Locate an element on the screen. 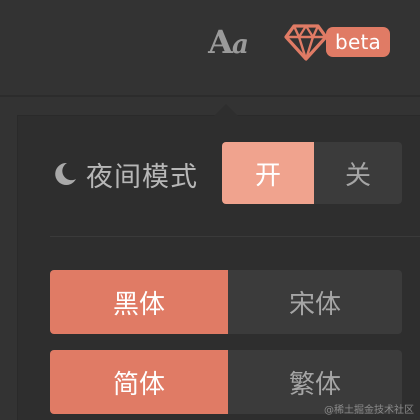 The image size is (420, 420). font-icon-big-a: A is located at coordinates (220, 42).